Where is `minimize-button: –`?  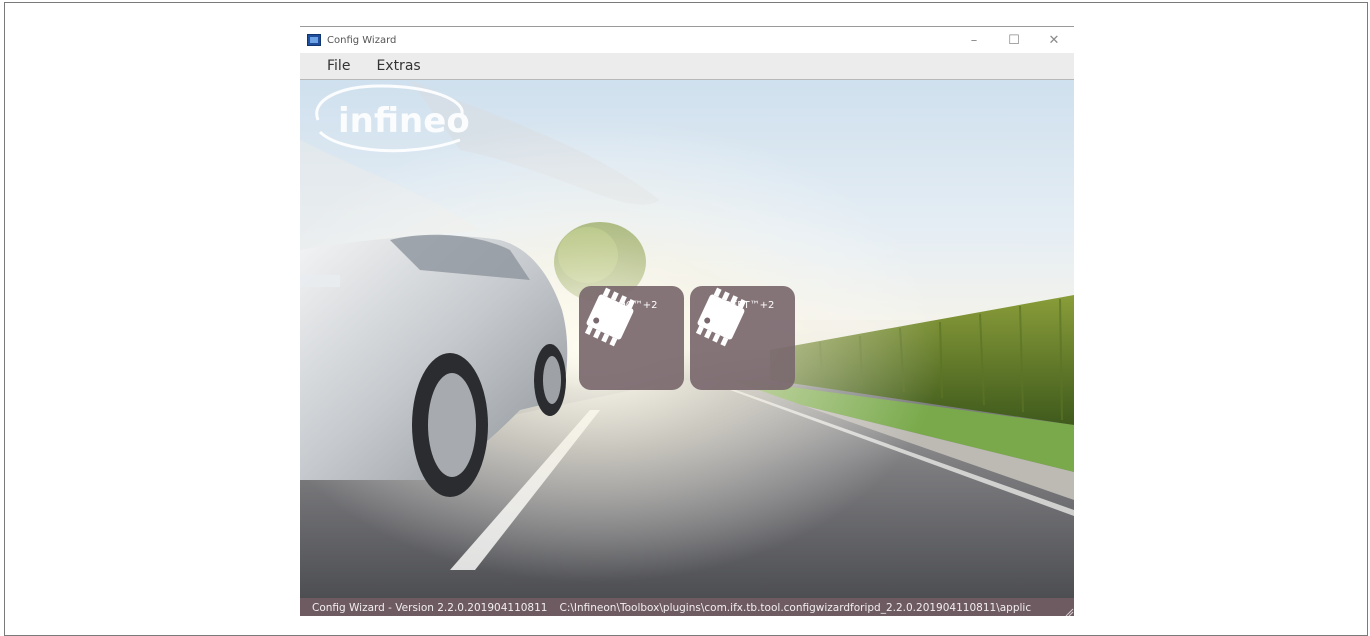 minimize-button: – is located at coordinates (974, 40).